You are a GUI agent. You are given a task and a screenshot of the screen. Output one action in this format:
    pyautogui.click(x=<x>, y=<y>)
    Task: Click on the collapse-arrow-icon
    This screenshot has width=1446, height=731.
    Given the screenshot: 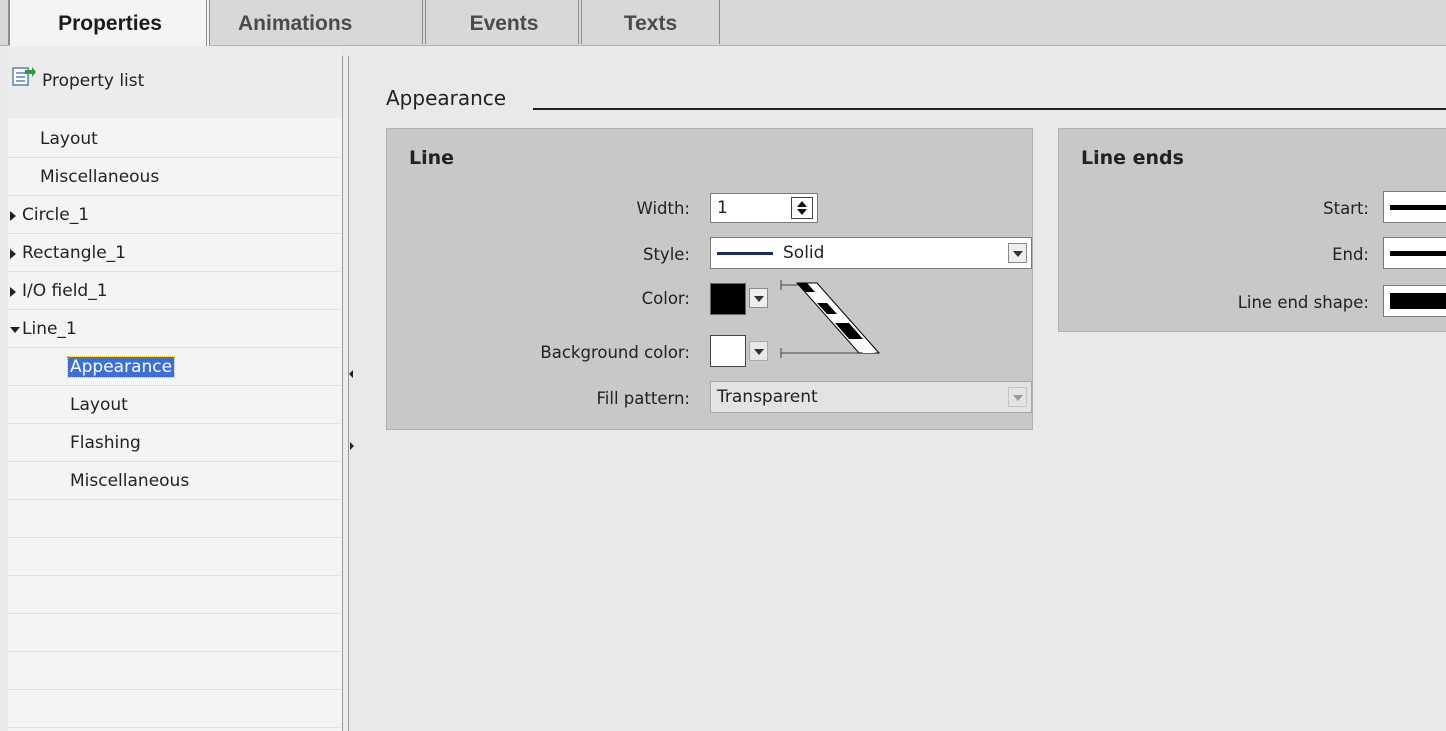 What is the action you would take?
    pyautogui.click(x=15, y=330)
    